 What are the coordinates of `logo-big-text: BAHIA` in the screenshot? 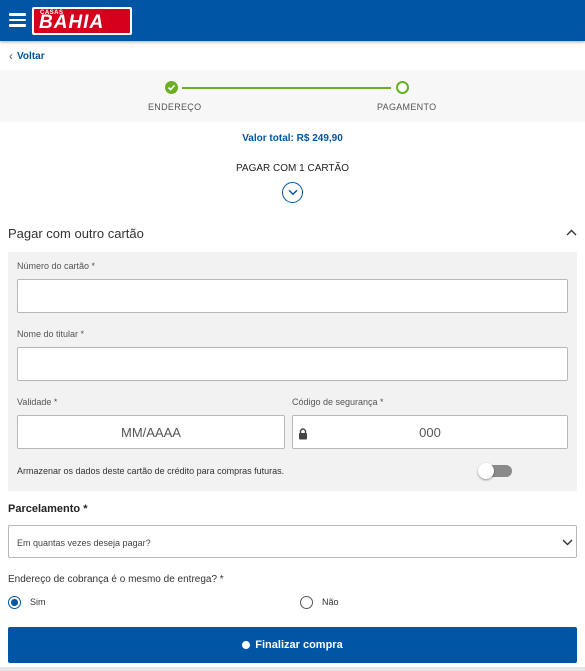 It's located at (72, 22).